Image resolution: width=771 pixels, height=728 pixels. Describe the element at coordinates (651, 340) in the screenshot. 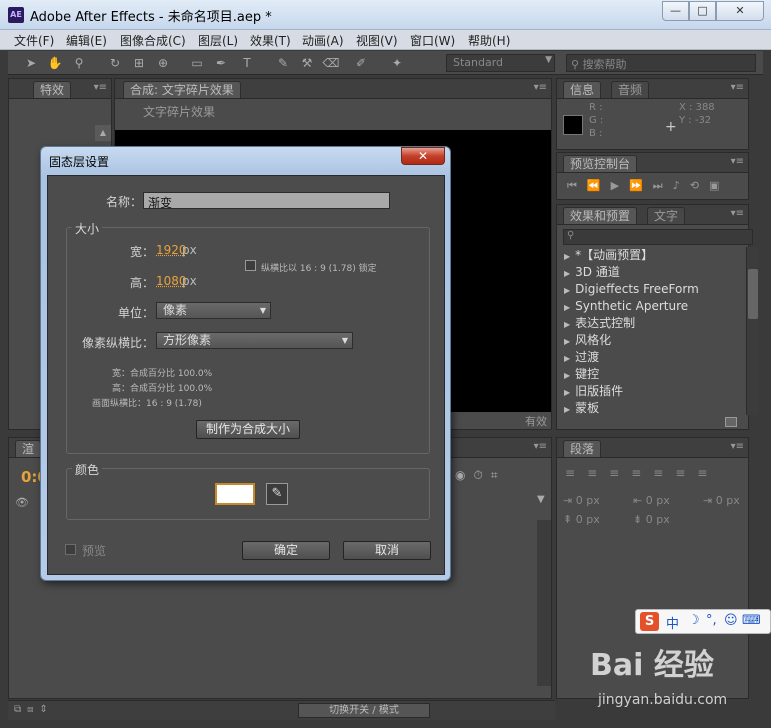

I see `list-item: ▶ 风格化` at that location.